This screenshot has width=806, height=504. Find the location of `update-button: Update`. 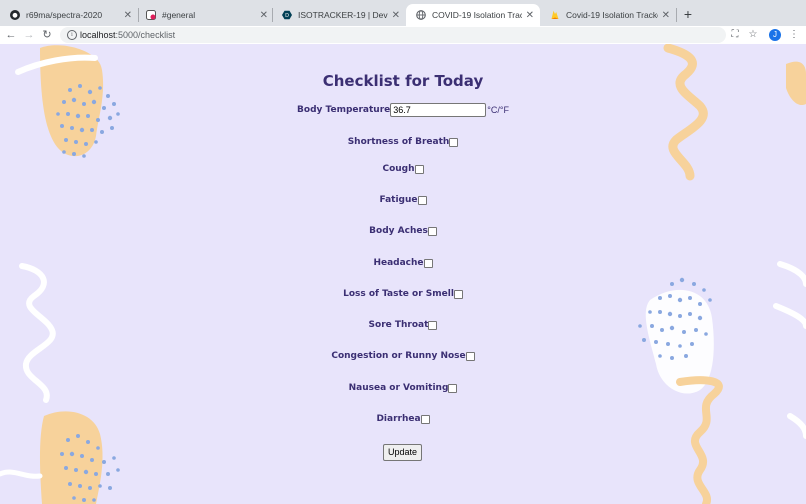

update-button: Update is located at coordinates (402, 452).